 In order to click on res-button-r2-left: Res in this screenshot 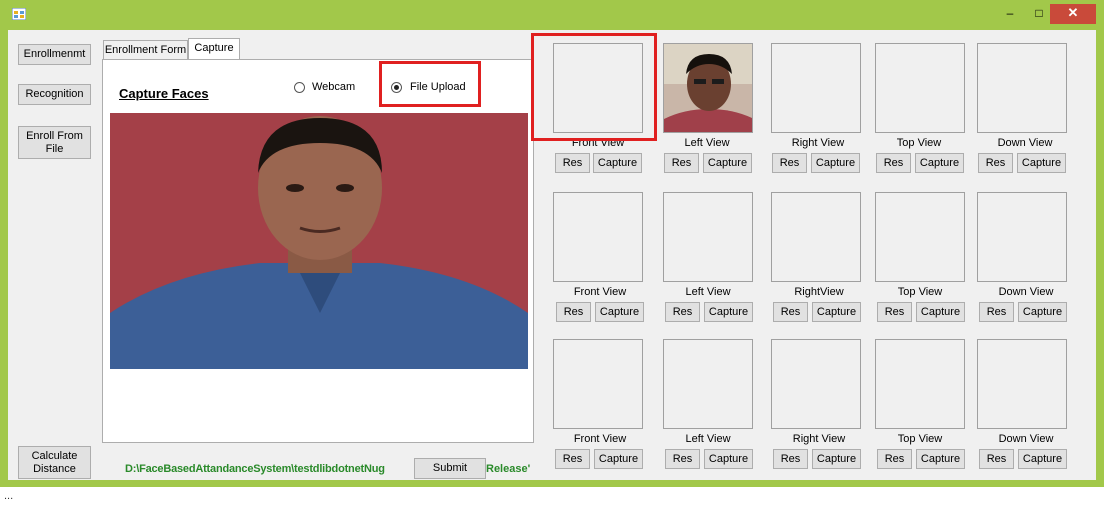, I will do `click(682, 312)`.